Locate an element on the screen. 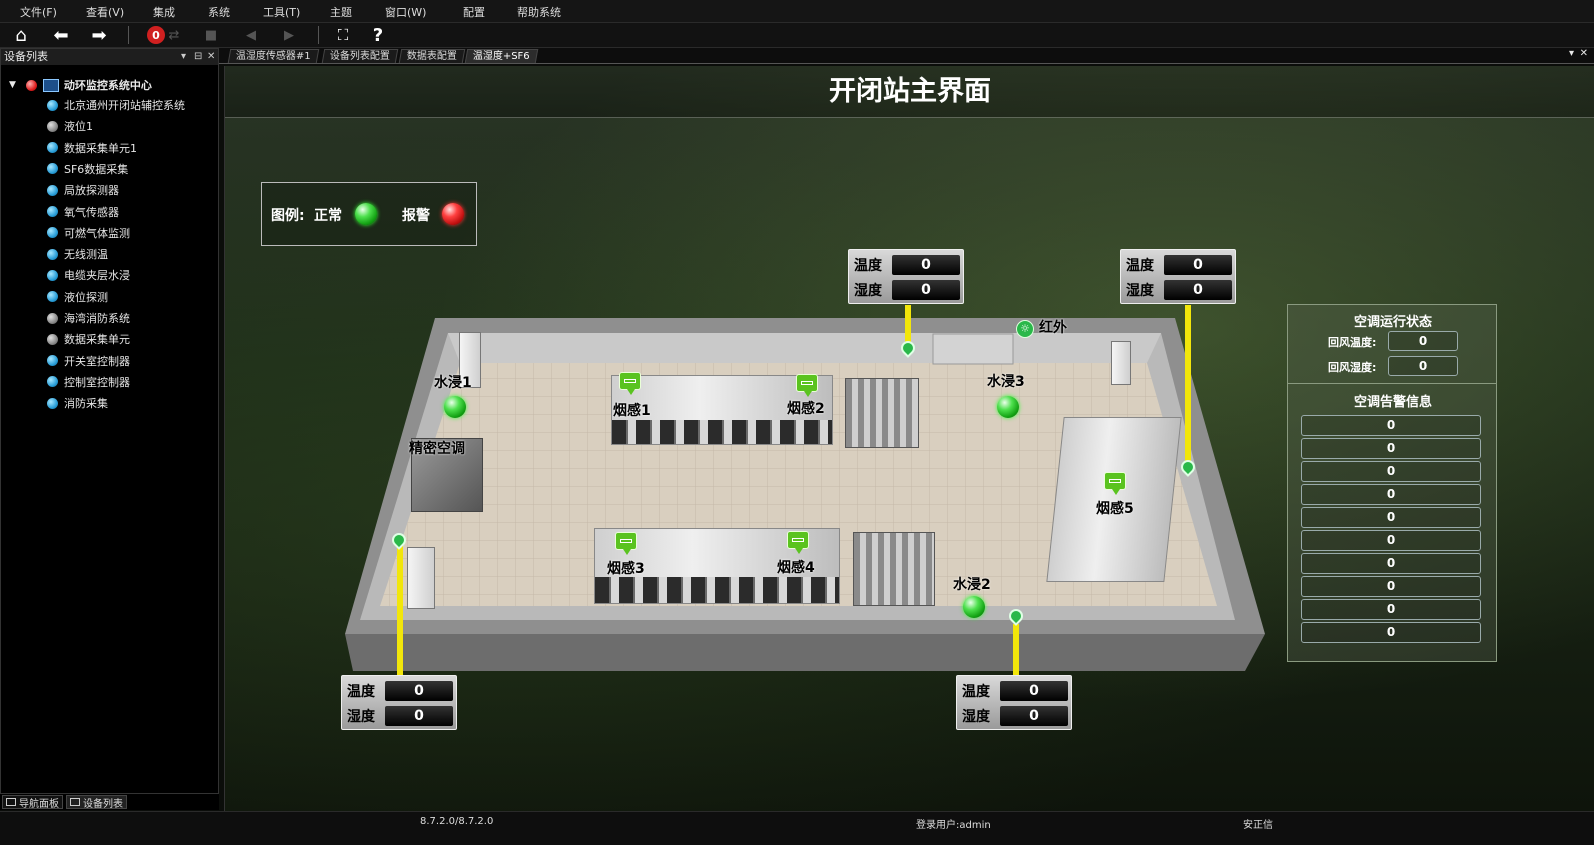 The image size is (1594, 845). panel-icon is located at coordinates (75, 802).